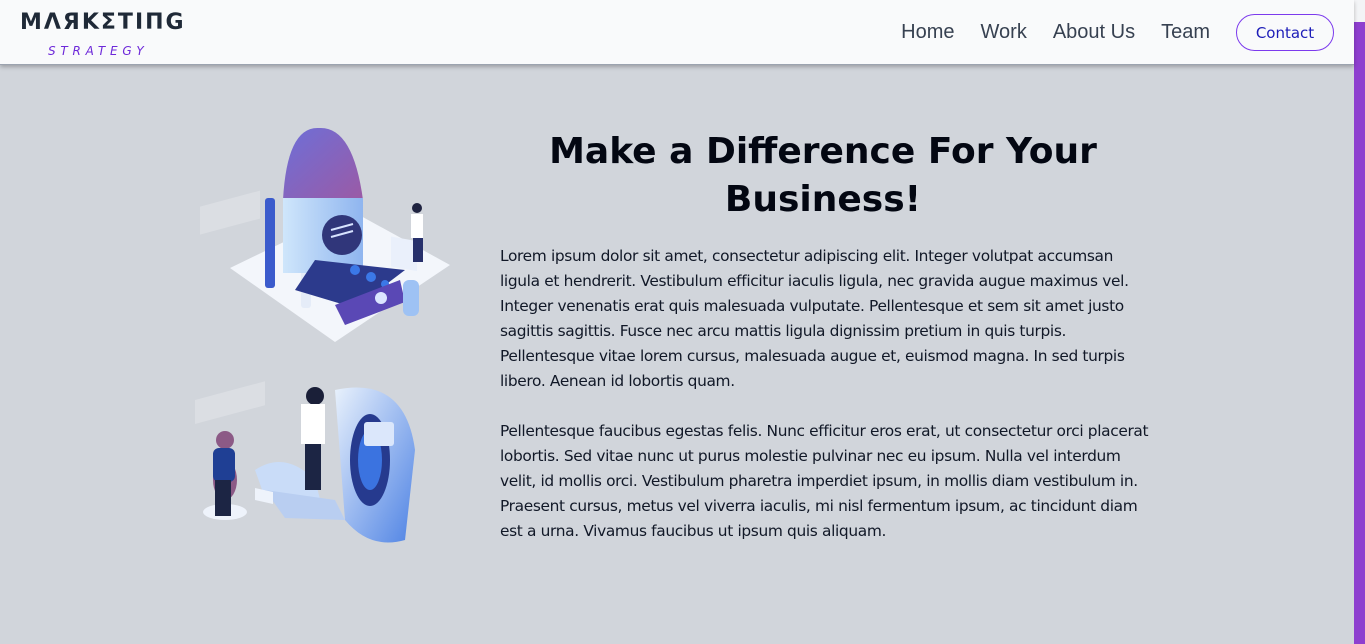 The height and width of the screenshot is (644, 1365). I want to click on nav-team: Team, so click(1185, 32).